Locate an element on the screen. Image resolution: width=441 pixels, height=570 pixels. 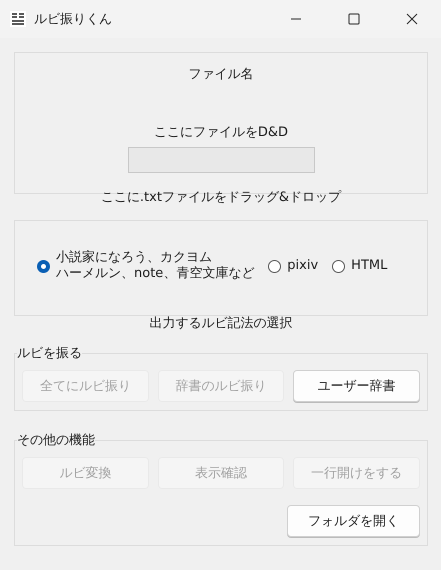
action-button: ユーザー辞書 is located at coordinates (356, 386).